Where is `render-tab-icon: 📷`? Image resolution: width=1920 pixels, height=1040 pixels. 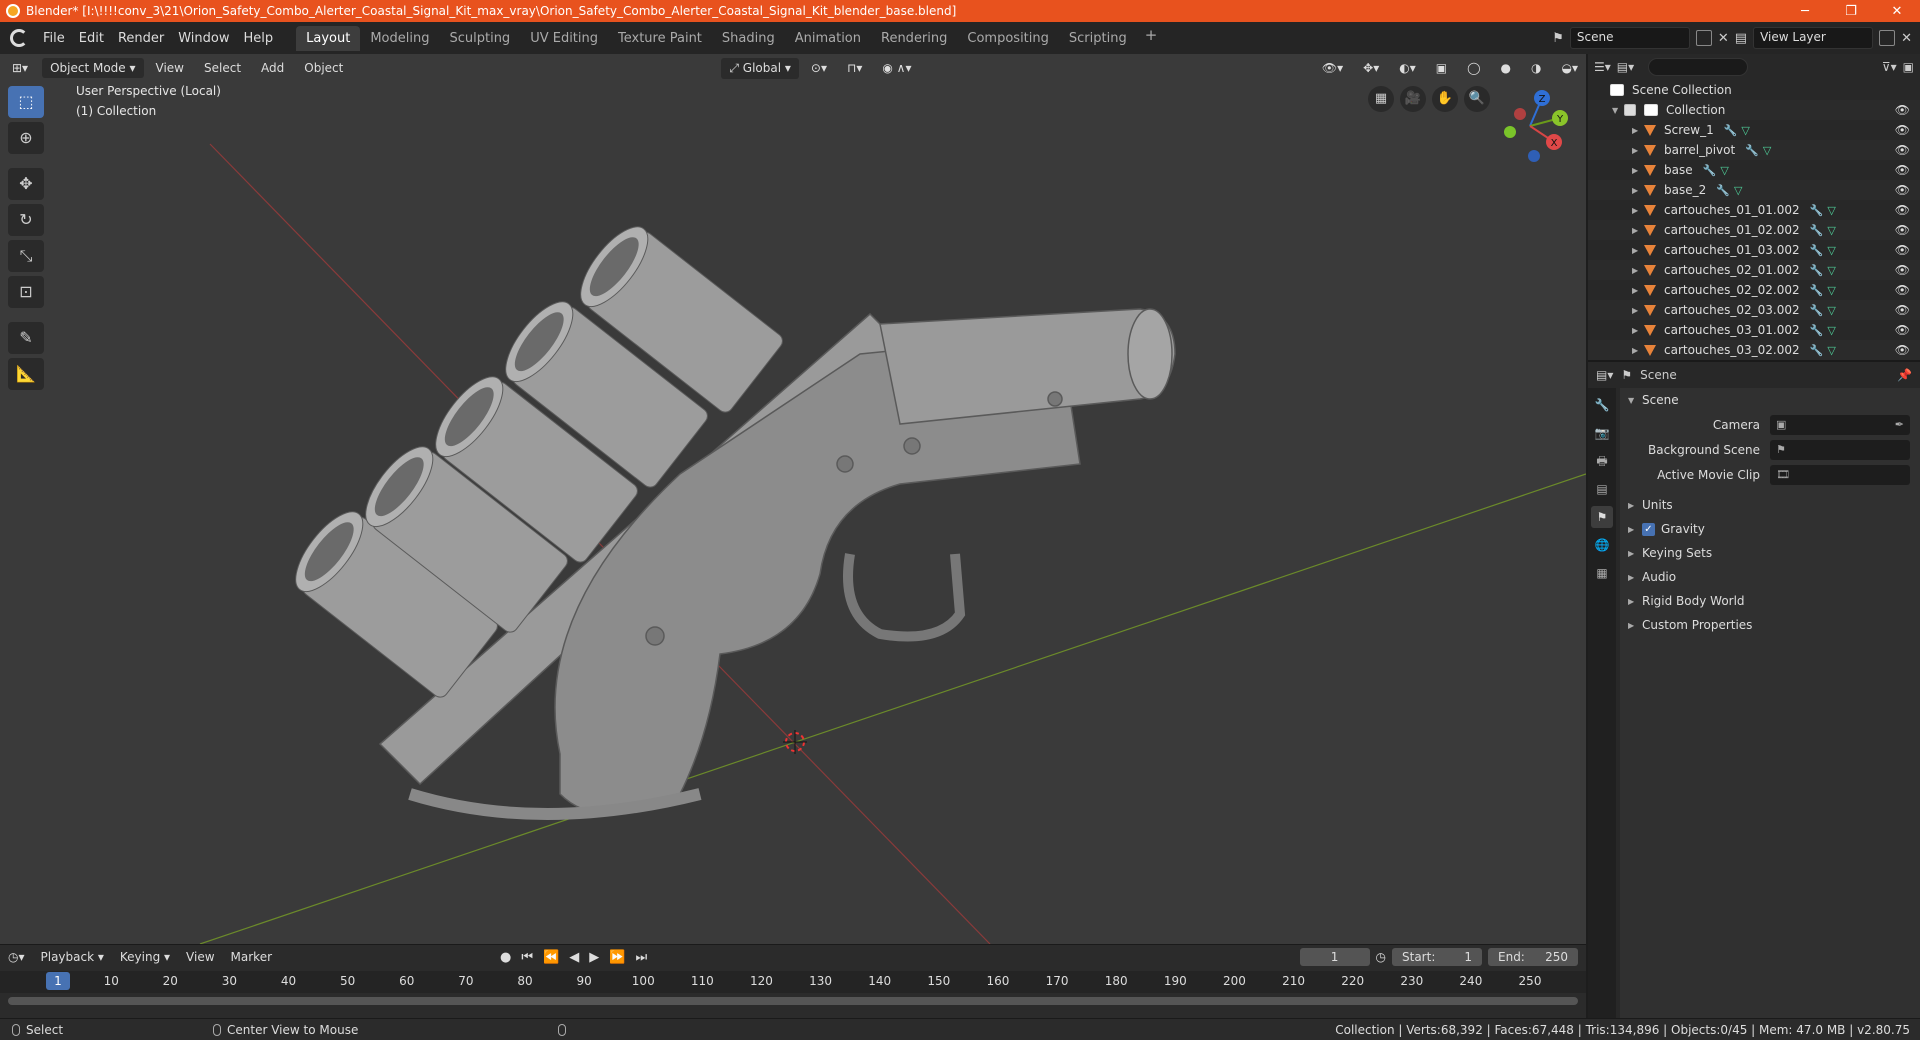
render-tab-icon: 📷 is located at coordinates (1602, 433).